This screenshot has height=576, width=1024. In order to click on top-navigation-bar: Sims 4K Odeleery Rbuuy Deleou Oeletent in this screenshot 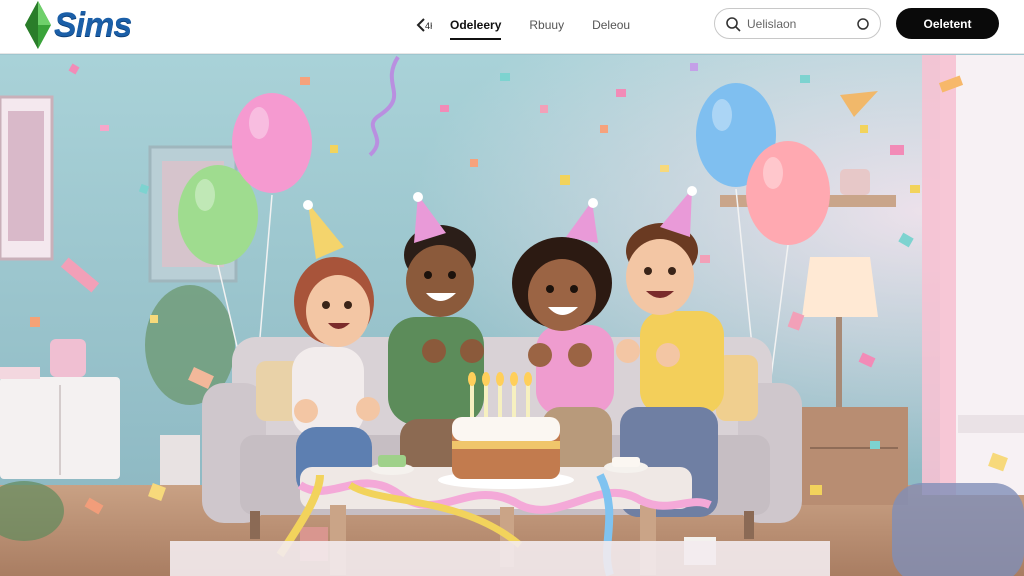, I will do `click(512, 27)`.